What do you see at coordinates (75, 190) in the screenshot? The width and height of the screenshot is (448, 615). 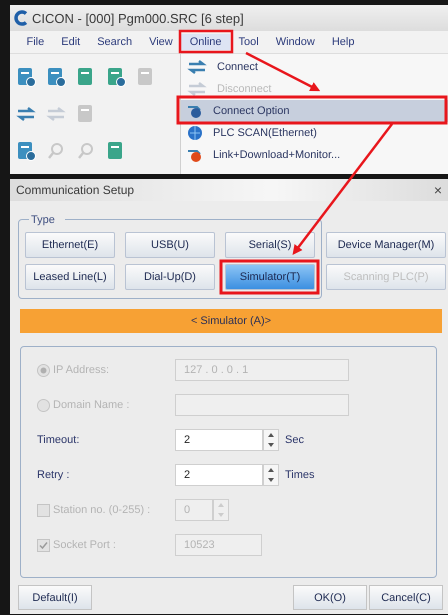 I see `dialog-title: Communication Setup` at bounding box center [75, 190].